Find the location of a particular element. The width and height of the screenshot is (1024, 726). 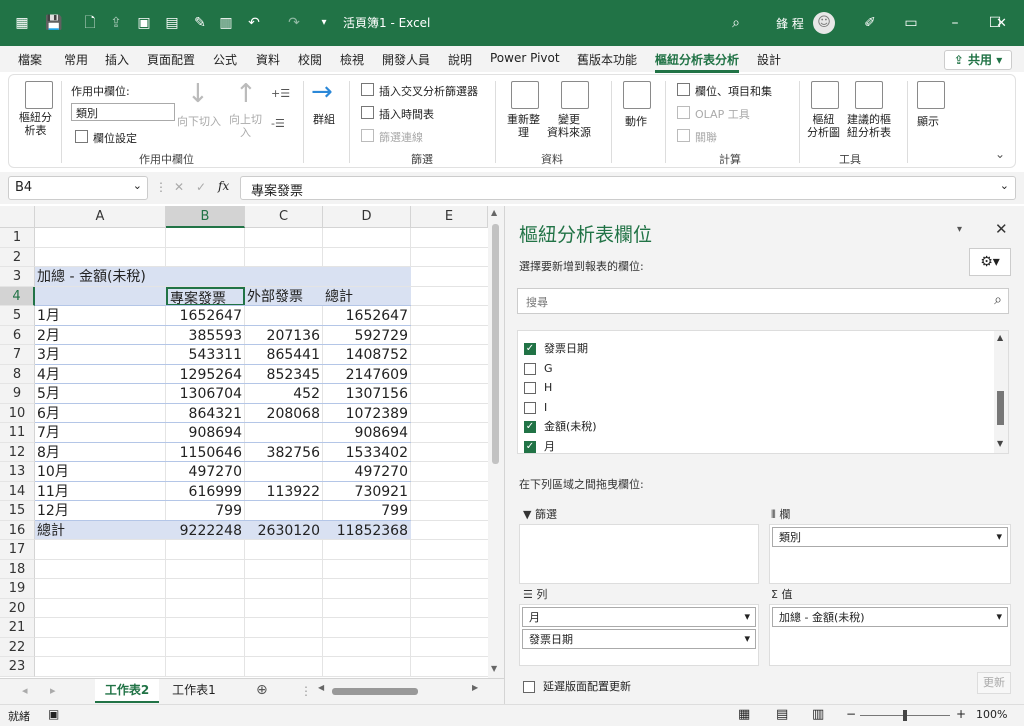

table-cell: 1295264 is located at coordinates (206, 375).